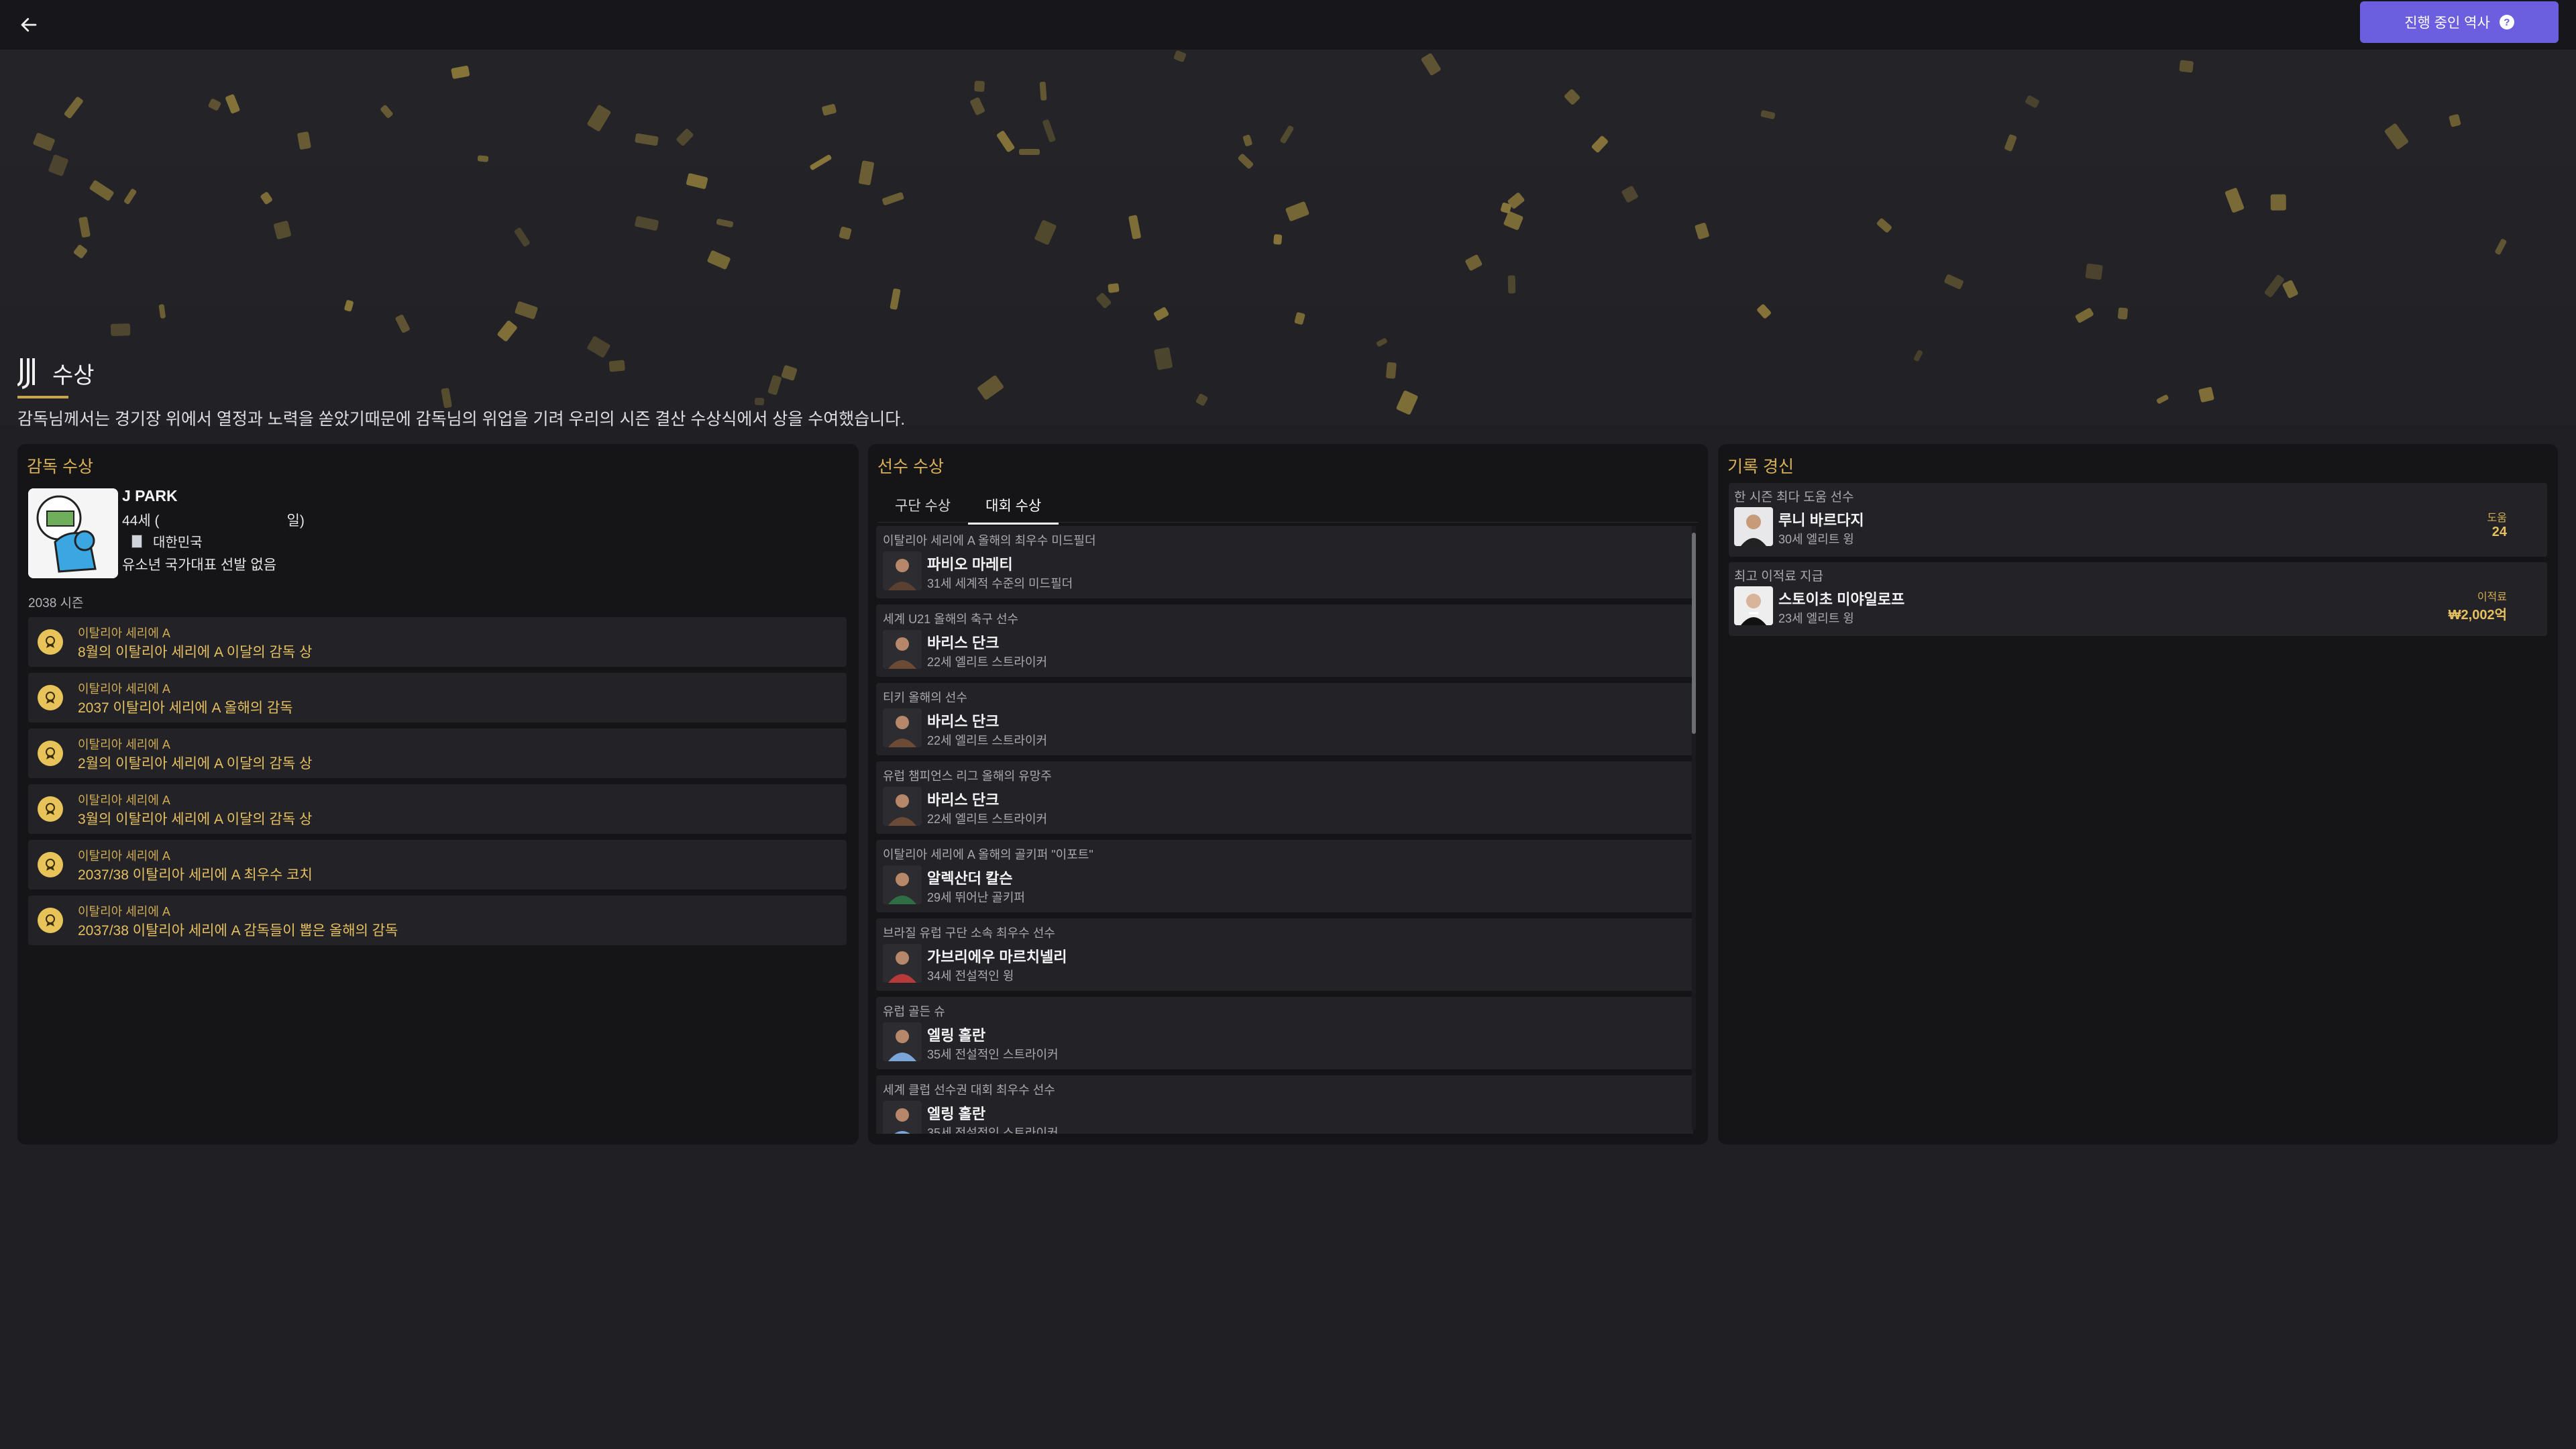 The image size is (2576, 1449). What do you see at coordinates (963, 800) in the screenshot?
I see `player-name: 바리스 단크` at bounding box center [963, 800].